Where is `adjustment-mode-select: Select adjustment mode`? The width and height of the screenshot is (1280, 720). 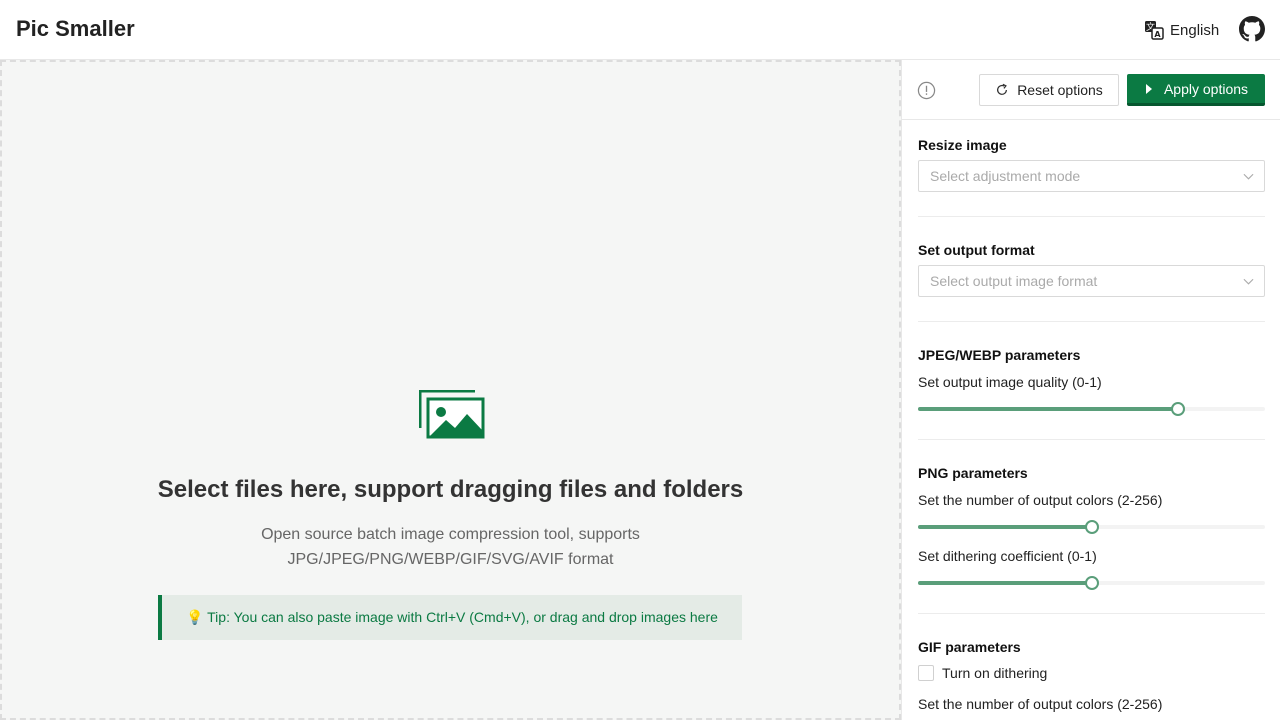 adjustment-mode-select: Select adjustment mode is located at coordinates (1091, 176).